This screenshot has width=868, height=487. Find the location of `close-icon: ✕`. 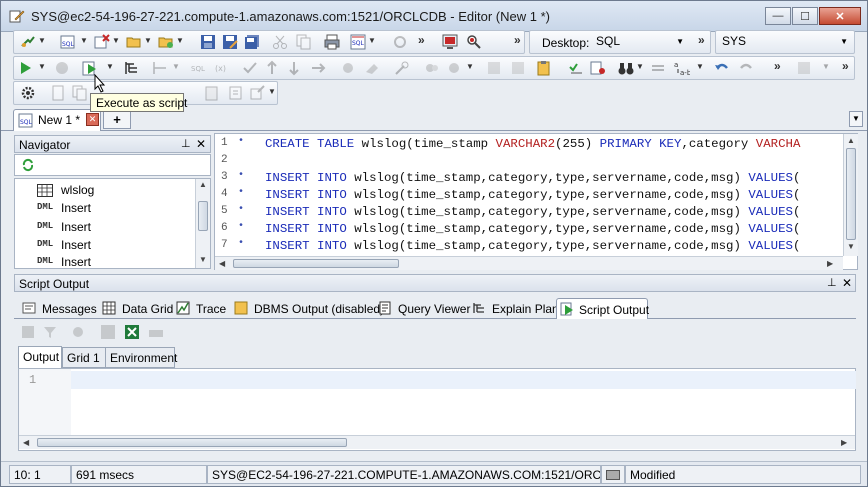

close-icon: ✕ is located at coordinates (847, 283).